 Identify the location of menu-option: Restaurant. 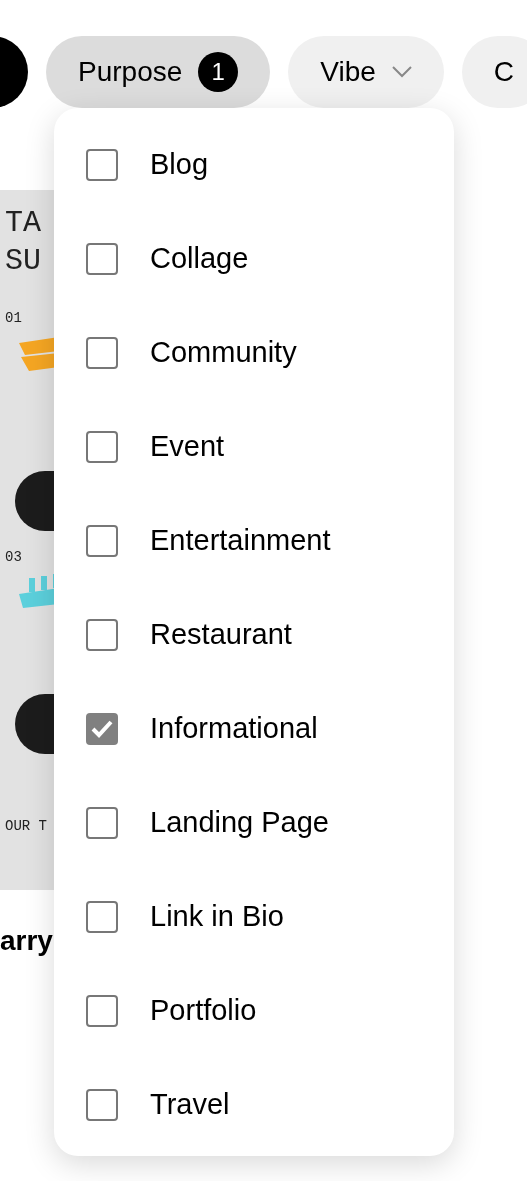
(254, 635).